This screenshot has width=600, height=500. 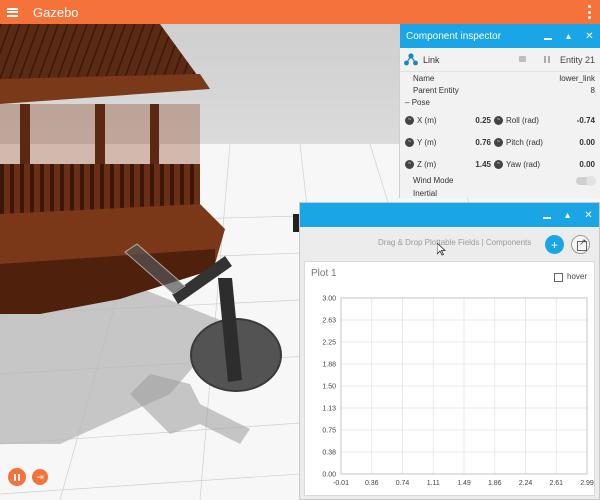 What do you see at coordinates (329, 387) in the screenshot?
I see `y-tick-label: 1.50` at bounding box center [329, 387].